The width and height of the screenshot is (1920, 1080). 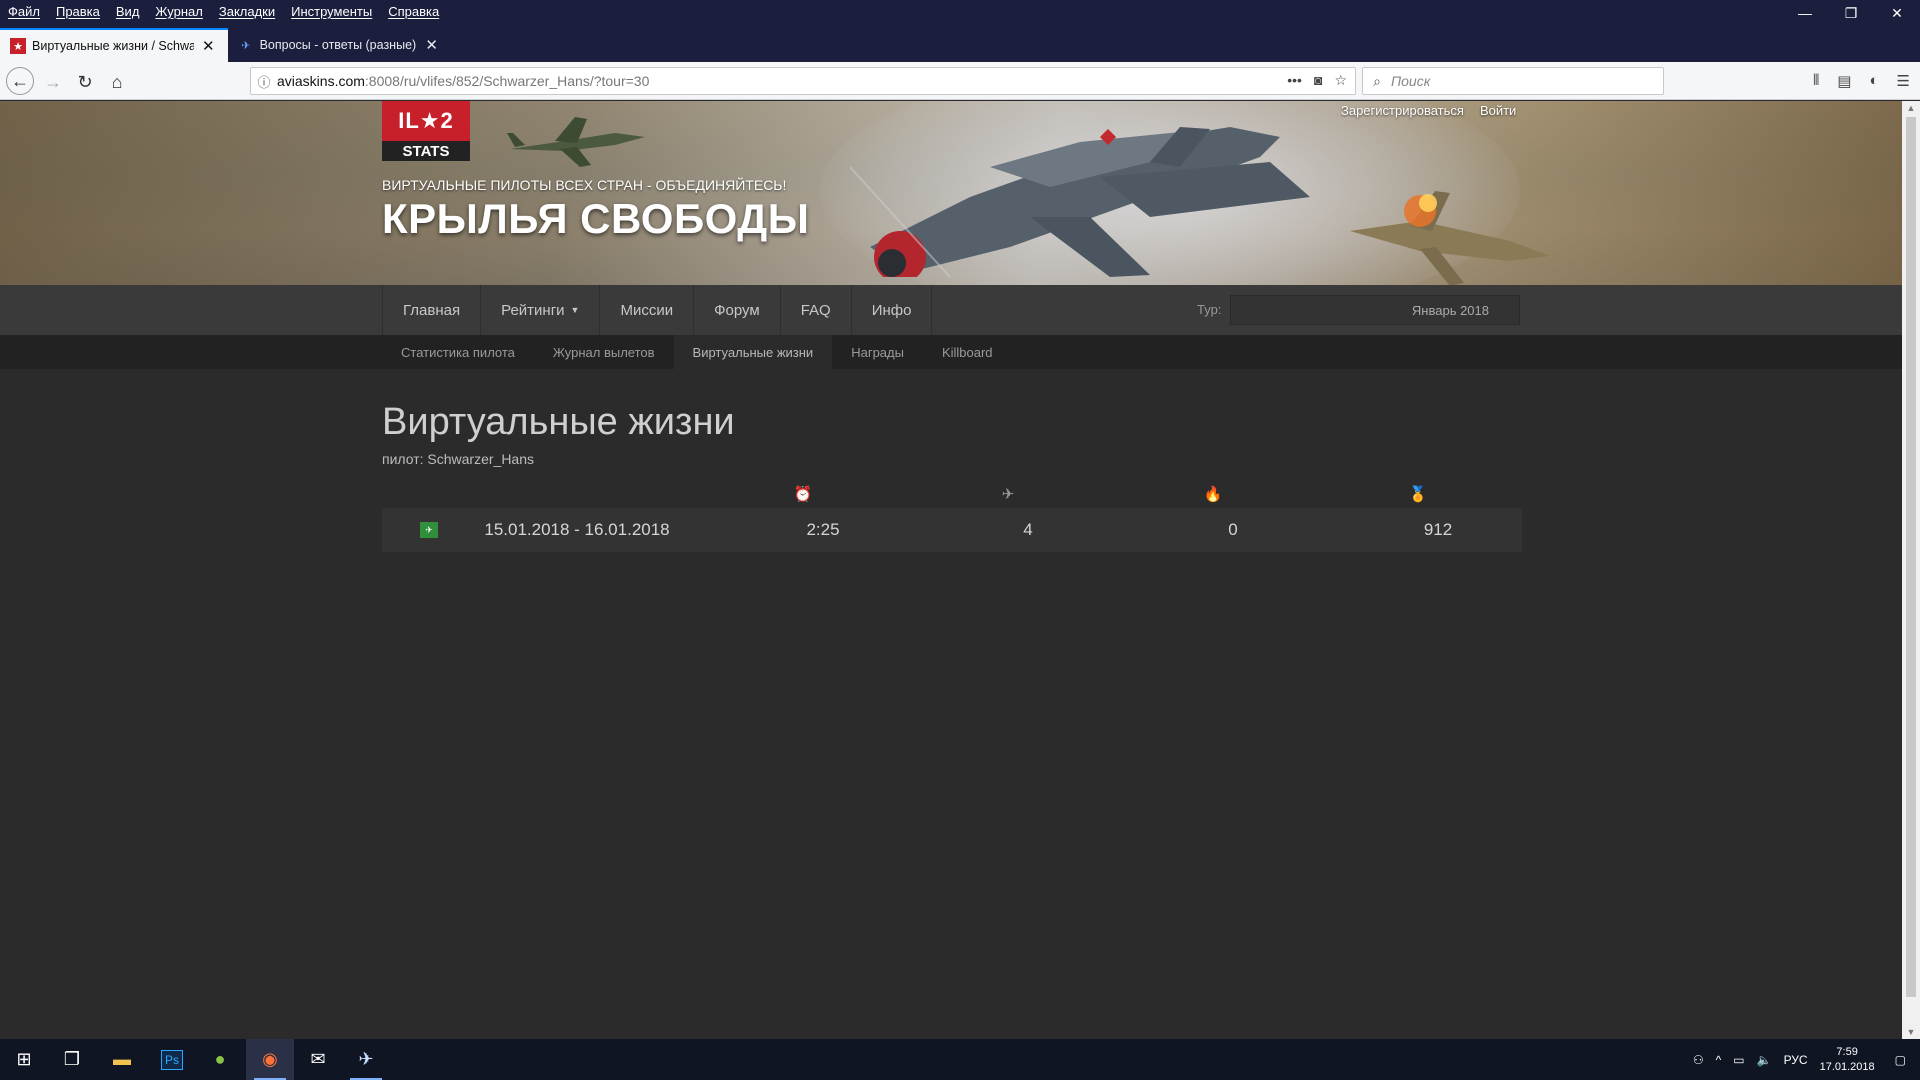 What do you see at coordinates (1738, 1060) in the screenshot?
I see `network-icon: ▭` at bounding box center [1738, 1060].